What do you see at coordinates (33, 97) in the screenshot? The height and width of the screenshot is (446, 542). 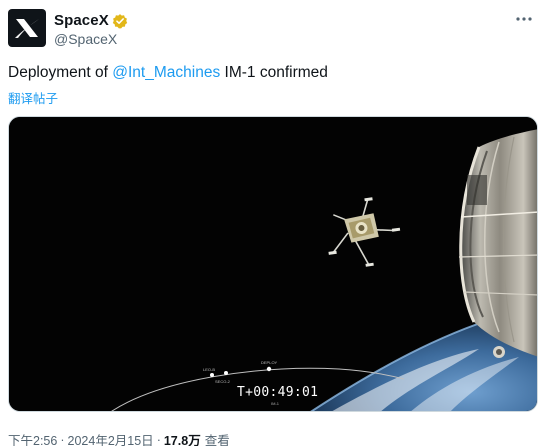 I see `translate-post-link: 翻译帖子` at bounding box center [33, 97].